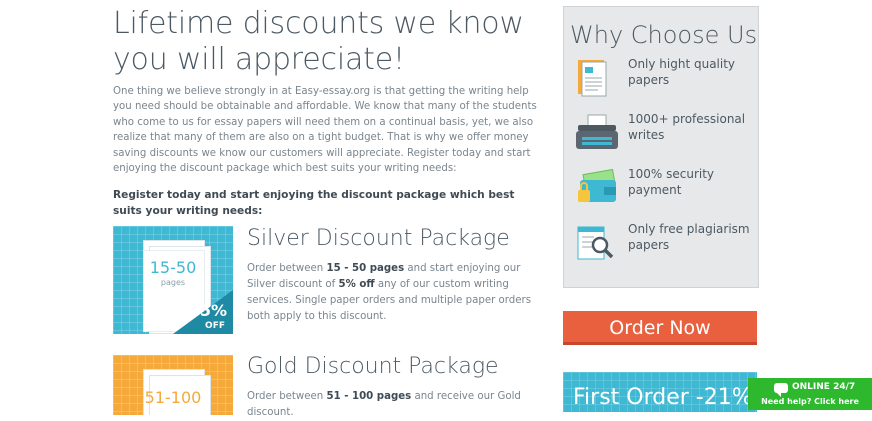 This screenshot has height=421, width=872. I want to click on why-item-quality: Only hight quality papers, so click(664, 81).